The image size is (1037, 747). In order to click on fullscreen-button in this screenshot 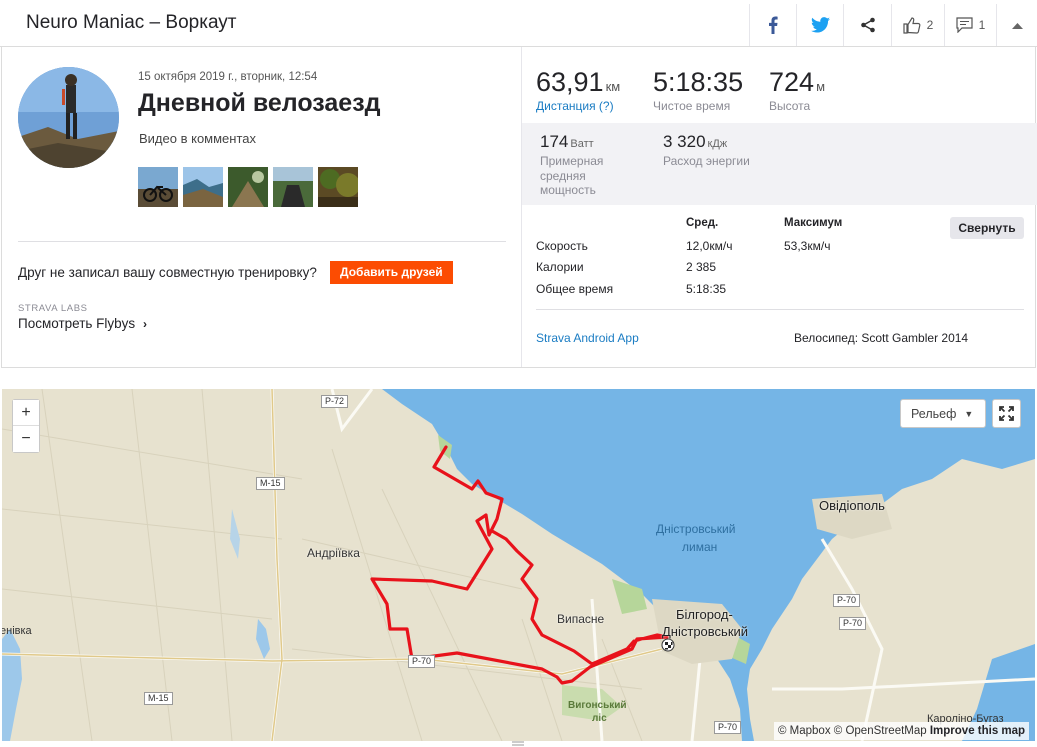, I will do `click(1006, 413)`.